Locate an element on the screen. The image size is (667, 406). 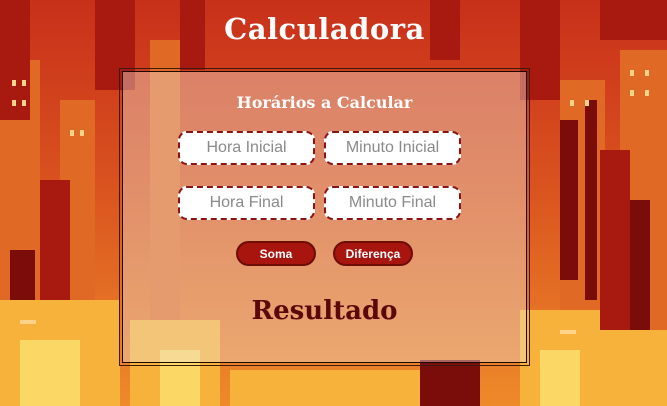
panel-heading: Horários a Calcular is located at coordinates (324, 102).